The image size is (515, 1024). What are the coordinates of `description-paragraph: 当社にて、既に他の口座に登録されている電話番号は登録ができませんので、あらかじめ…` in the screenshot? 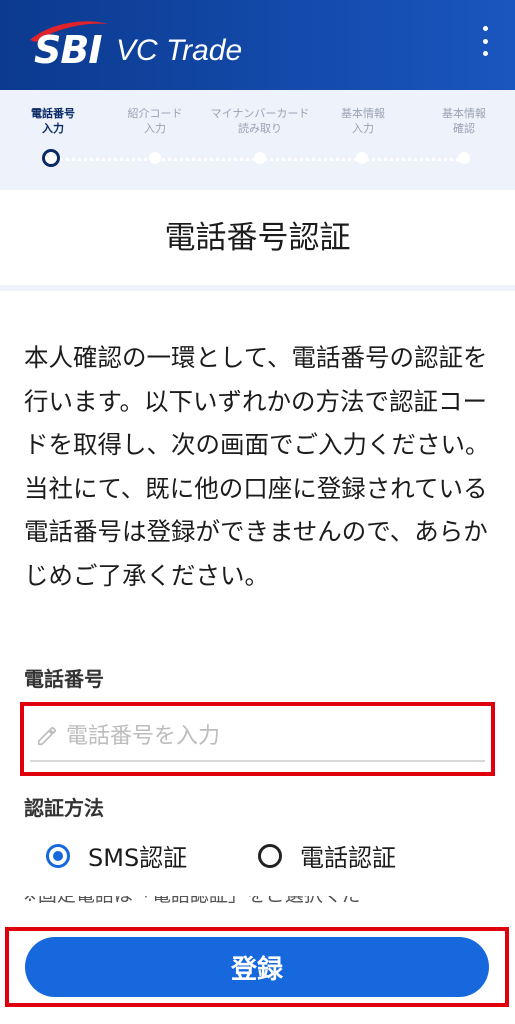 It's located at (256, 531).